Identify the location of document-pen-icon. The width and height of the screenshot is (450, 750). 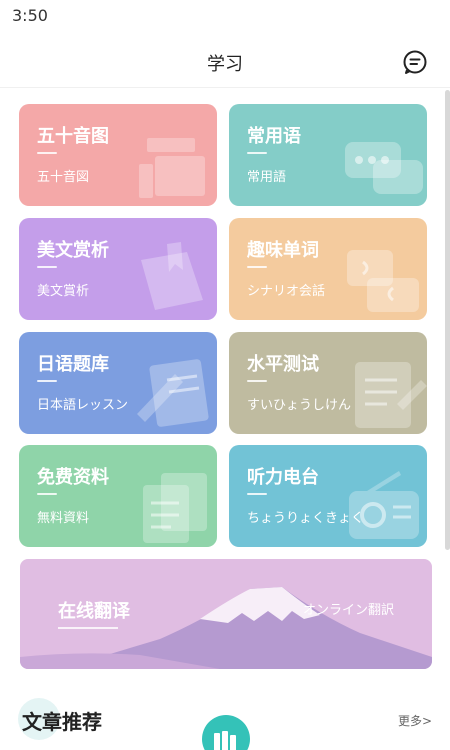
(173, 393).